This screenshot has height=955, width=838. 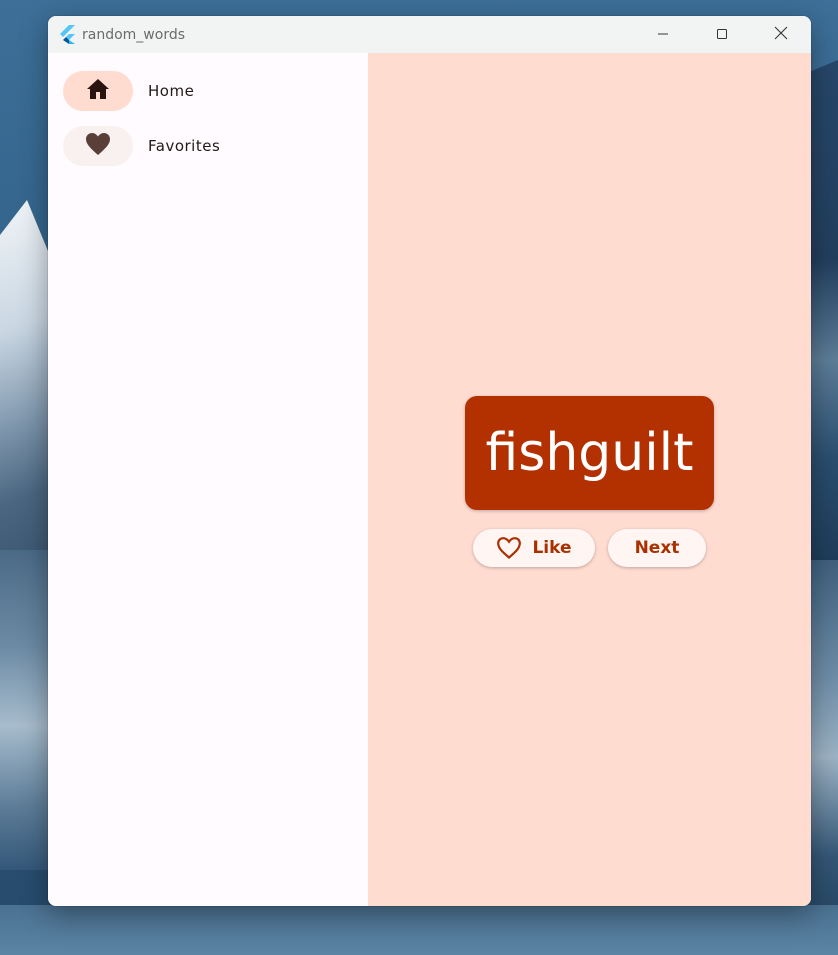 What do you see at coordinates (184, 146) in the screenshot?
I see `nav-label-favorites: Favorites` at bounding box center [184, 146].